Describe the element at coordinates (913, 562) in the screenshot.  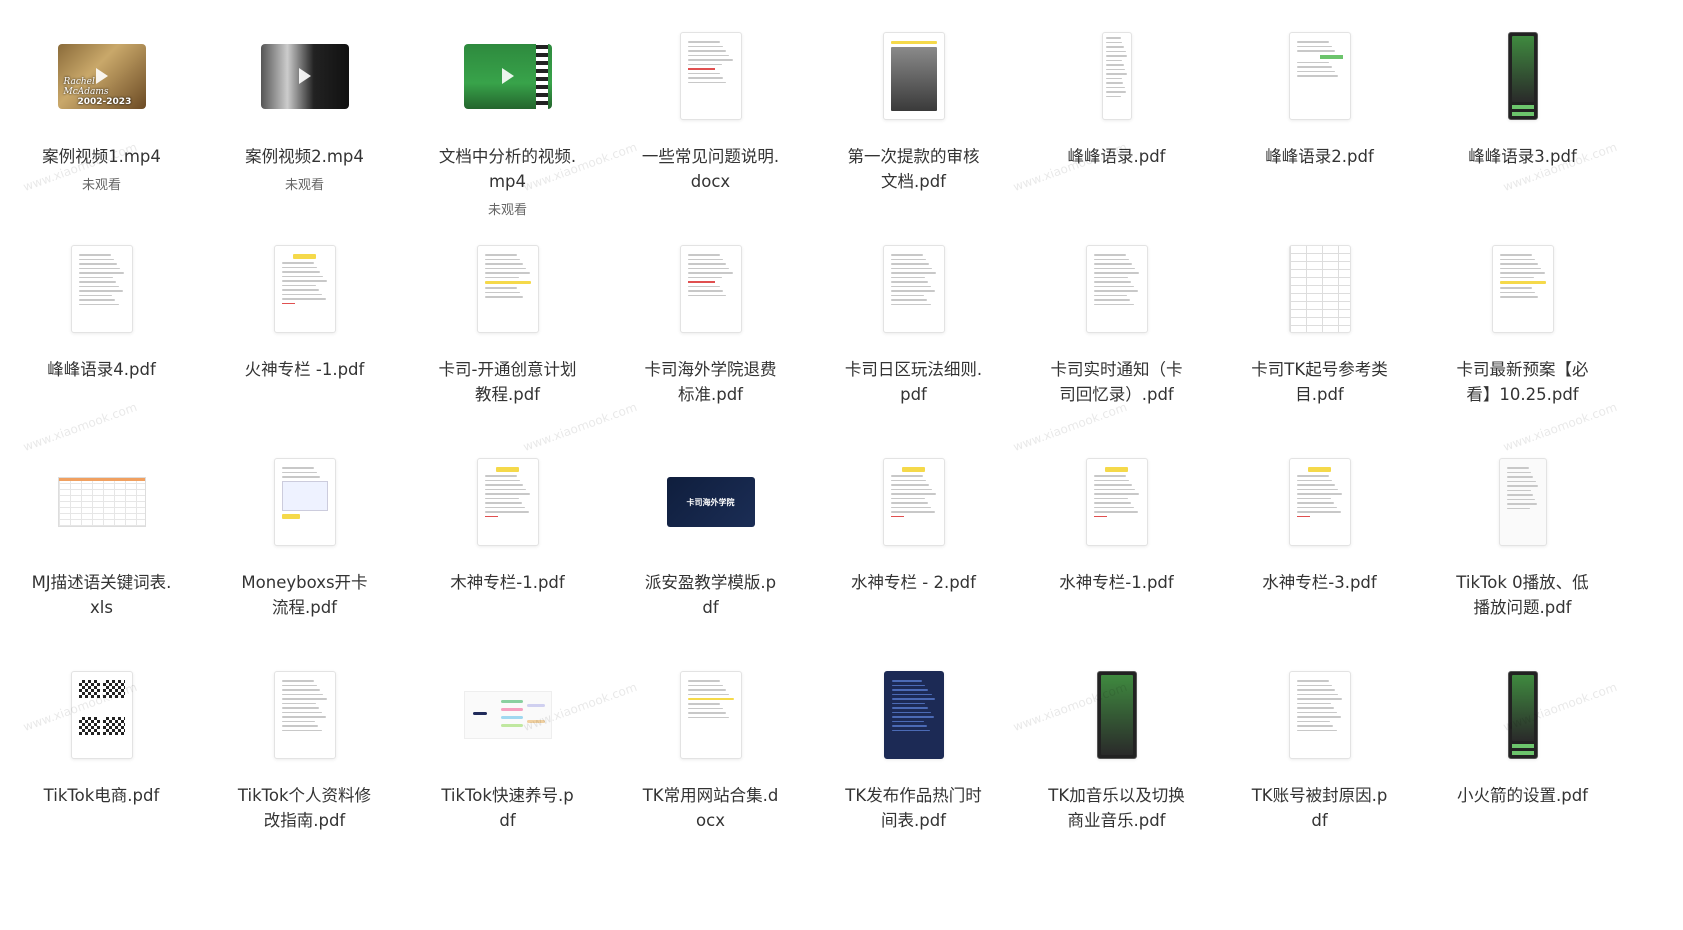
I see `file-item: 水神专栏 - 2.pdf` at that location.